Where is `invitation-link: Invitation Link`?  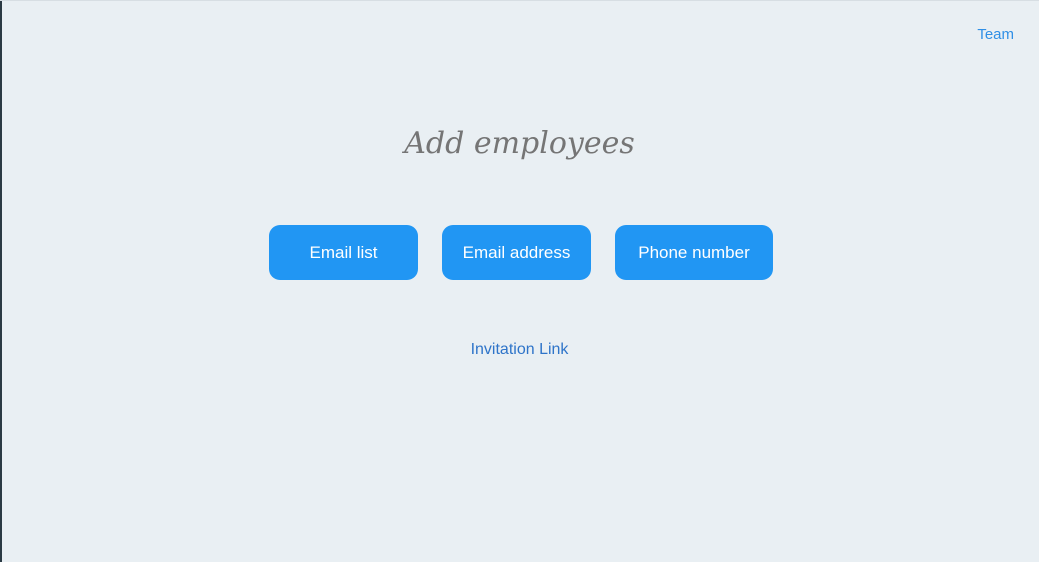 invitation-link: Invitation Link is located at coordinates (520, 349).